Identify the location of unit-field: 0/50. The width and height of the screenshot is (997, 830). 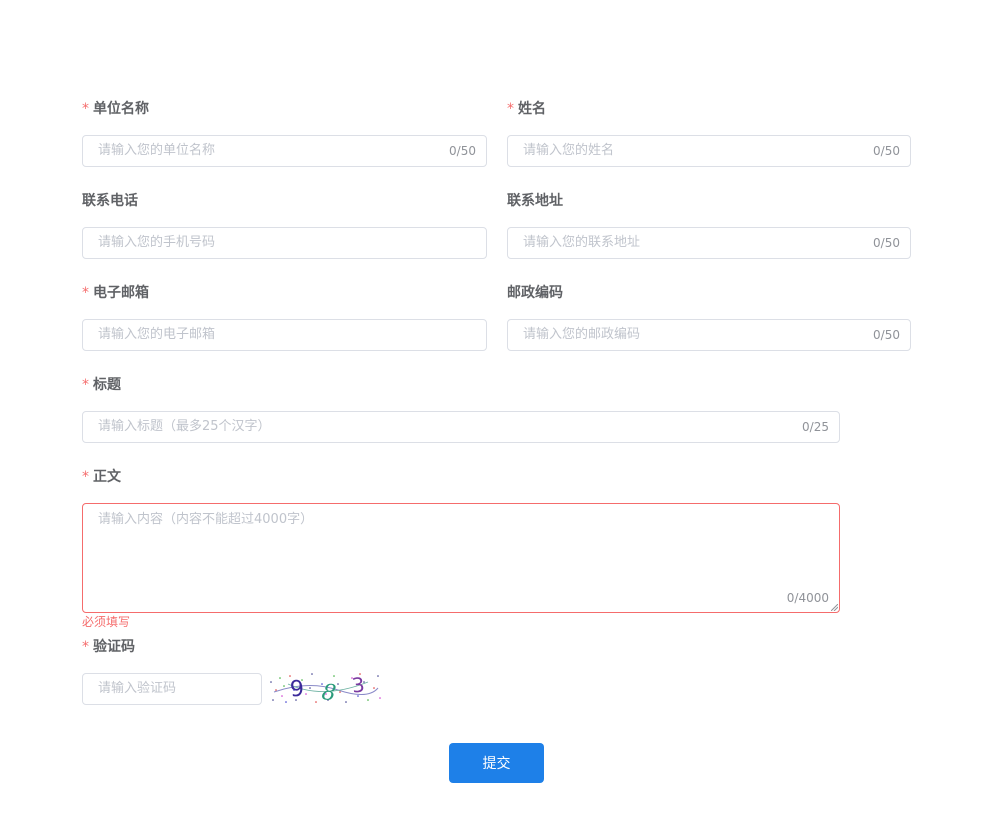
(284, 151).